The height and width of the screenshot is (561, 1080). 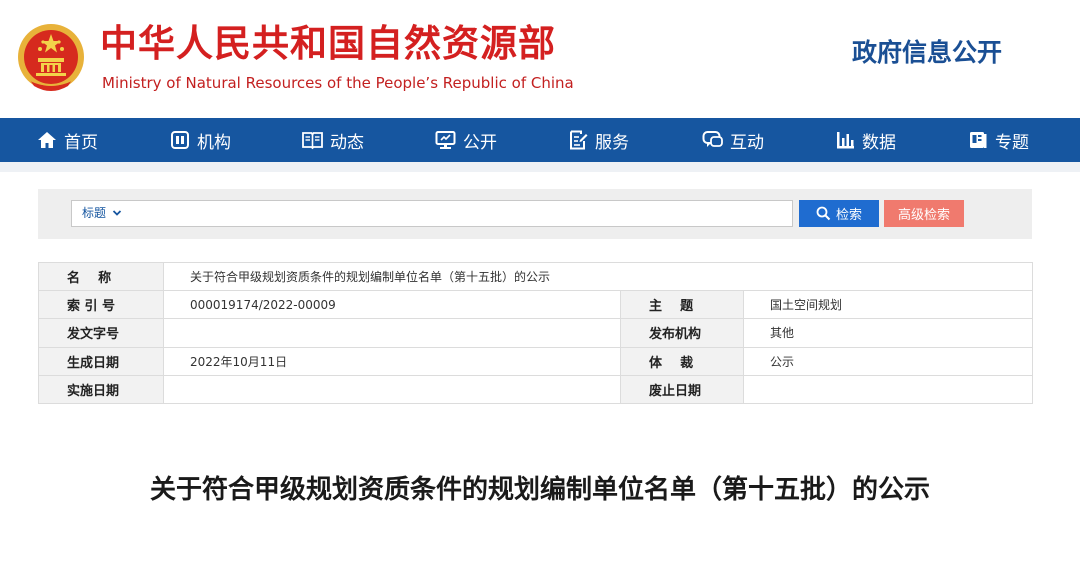 I want to click on date-value: 2022年10月11日, so click(x=392, y=361).